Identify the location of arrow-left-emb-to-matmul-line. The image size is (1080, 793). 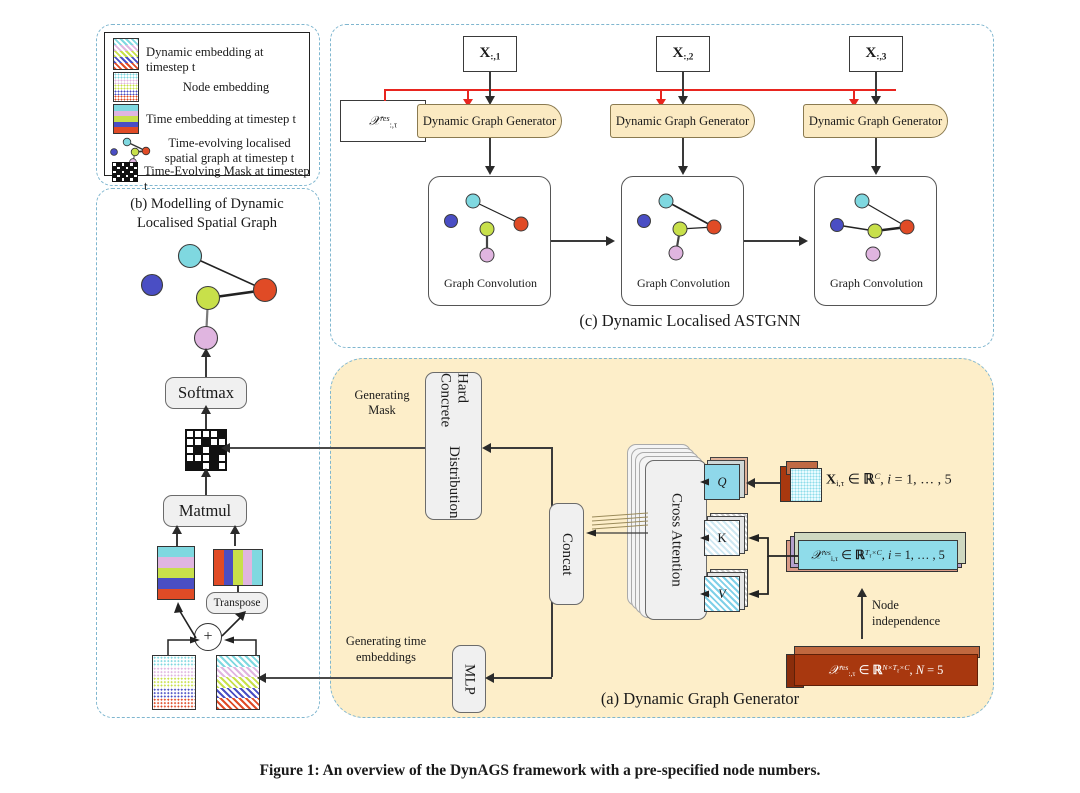
(177, 539).